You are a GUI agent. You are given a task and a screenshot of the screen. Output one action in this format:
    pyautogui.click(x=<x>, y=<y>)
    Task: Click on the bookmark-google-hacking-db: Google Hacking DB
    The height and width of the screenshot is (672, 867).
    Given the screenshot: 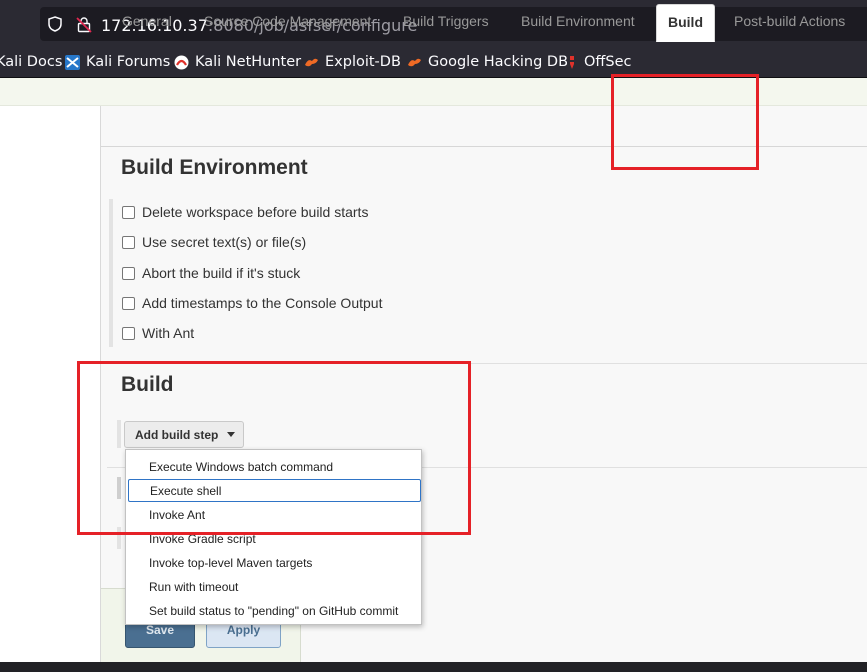 What is the action you would take?
    pyautogui.click(x=487, y=62)
    